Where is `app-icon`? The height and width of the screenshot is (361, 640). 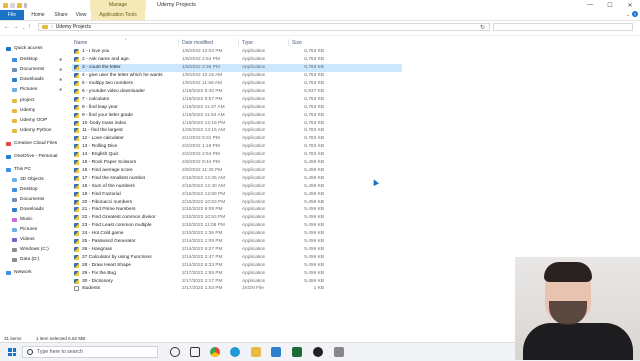 app-icon is located at coordinates (339, 352).